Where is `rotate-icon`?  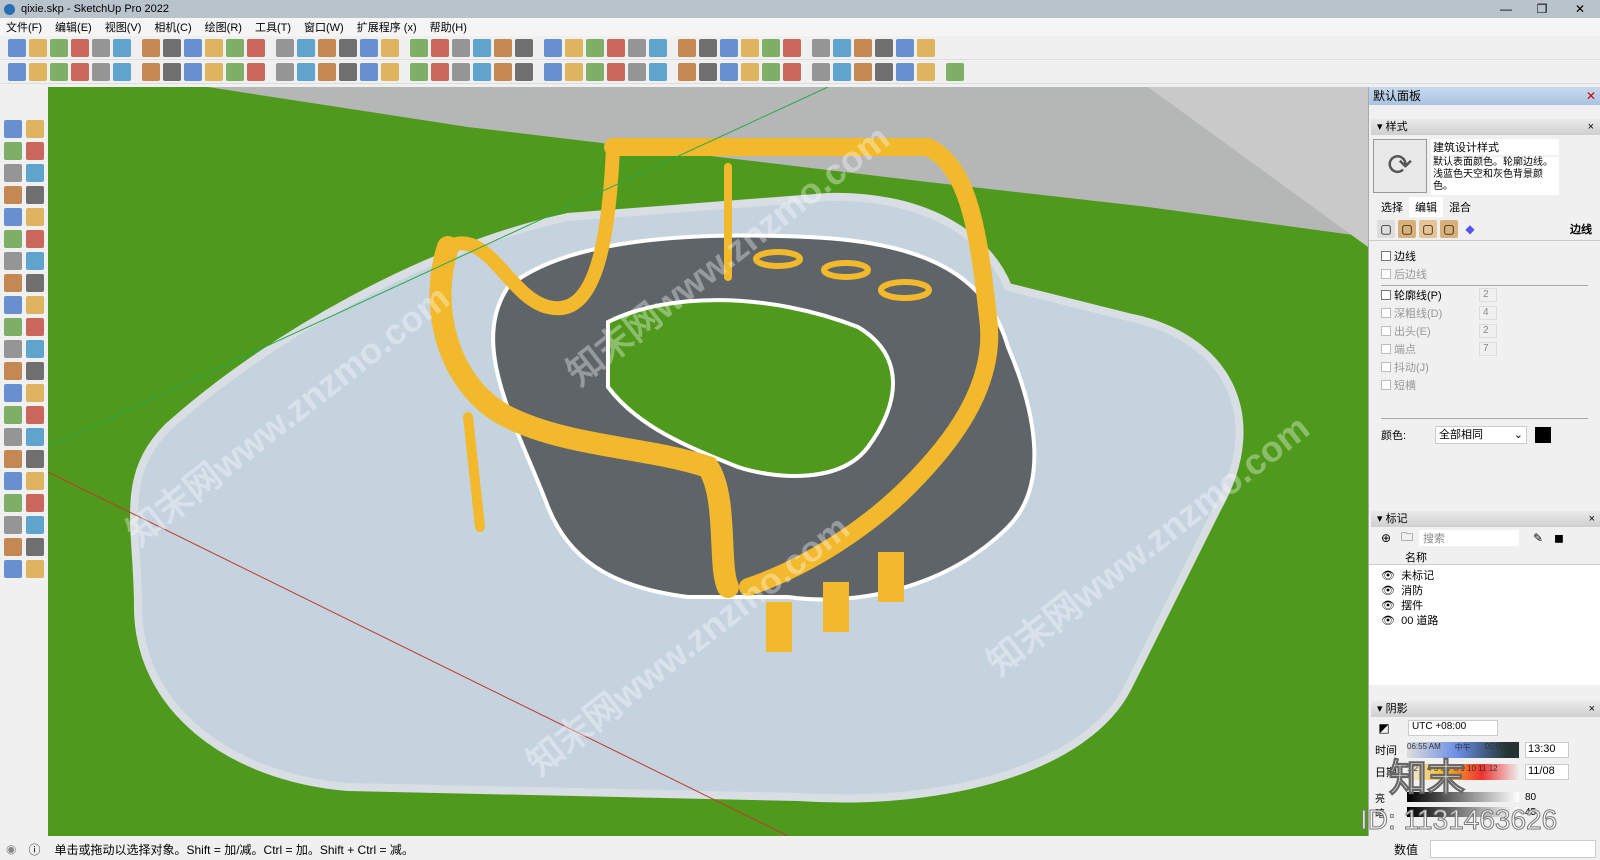
rotate-icon is located at coordinates (13, 327).